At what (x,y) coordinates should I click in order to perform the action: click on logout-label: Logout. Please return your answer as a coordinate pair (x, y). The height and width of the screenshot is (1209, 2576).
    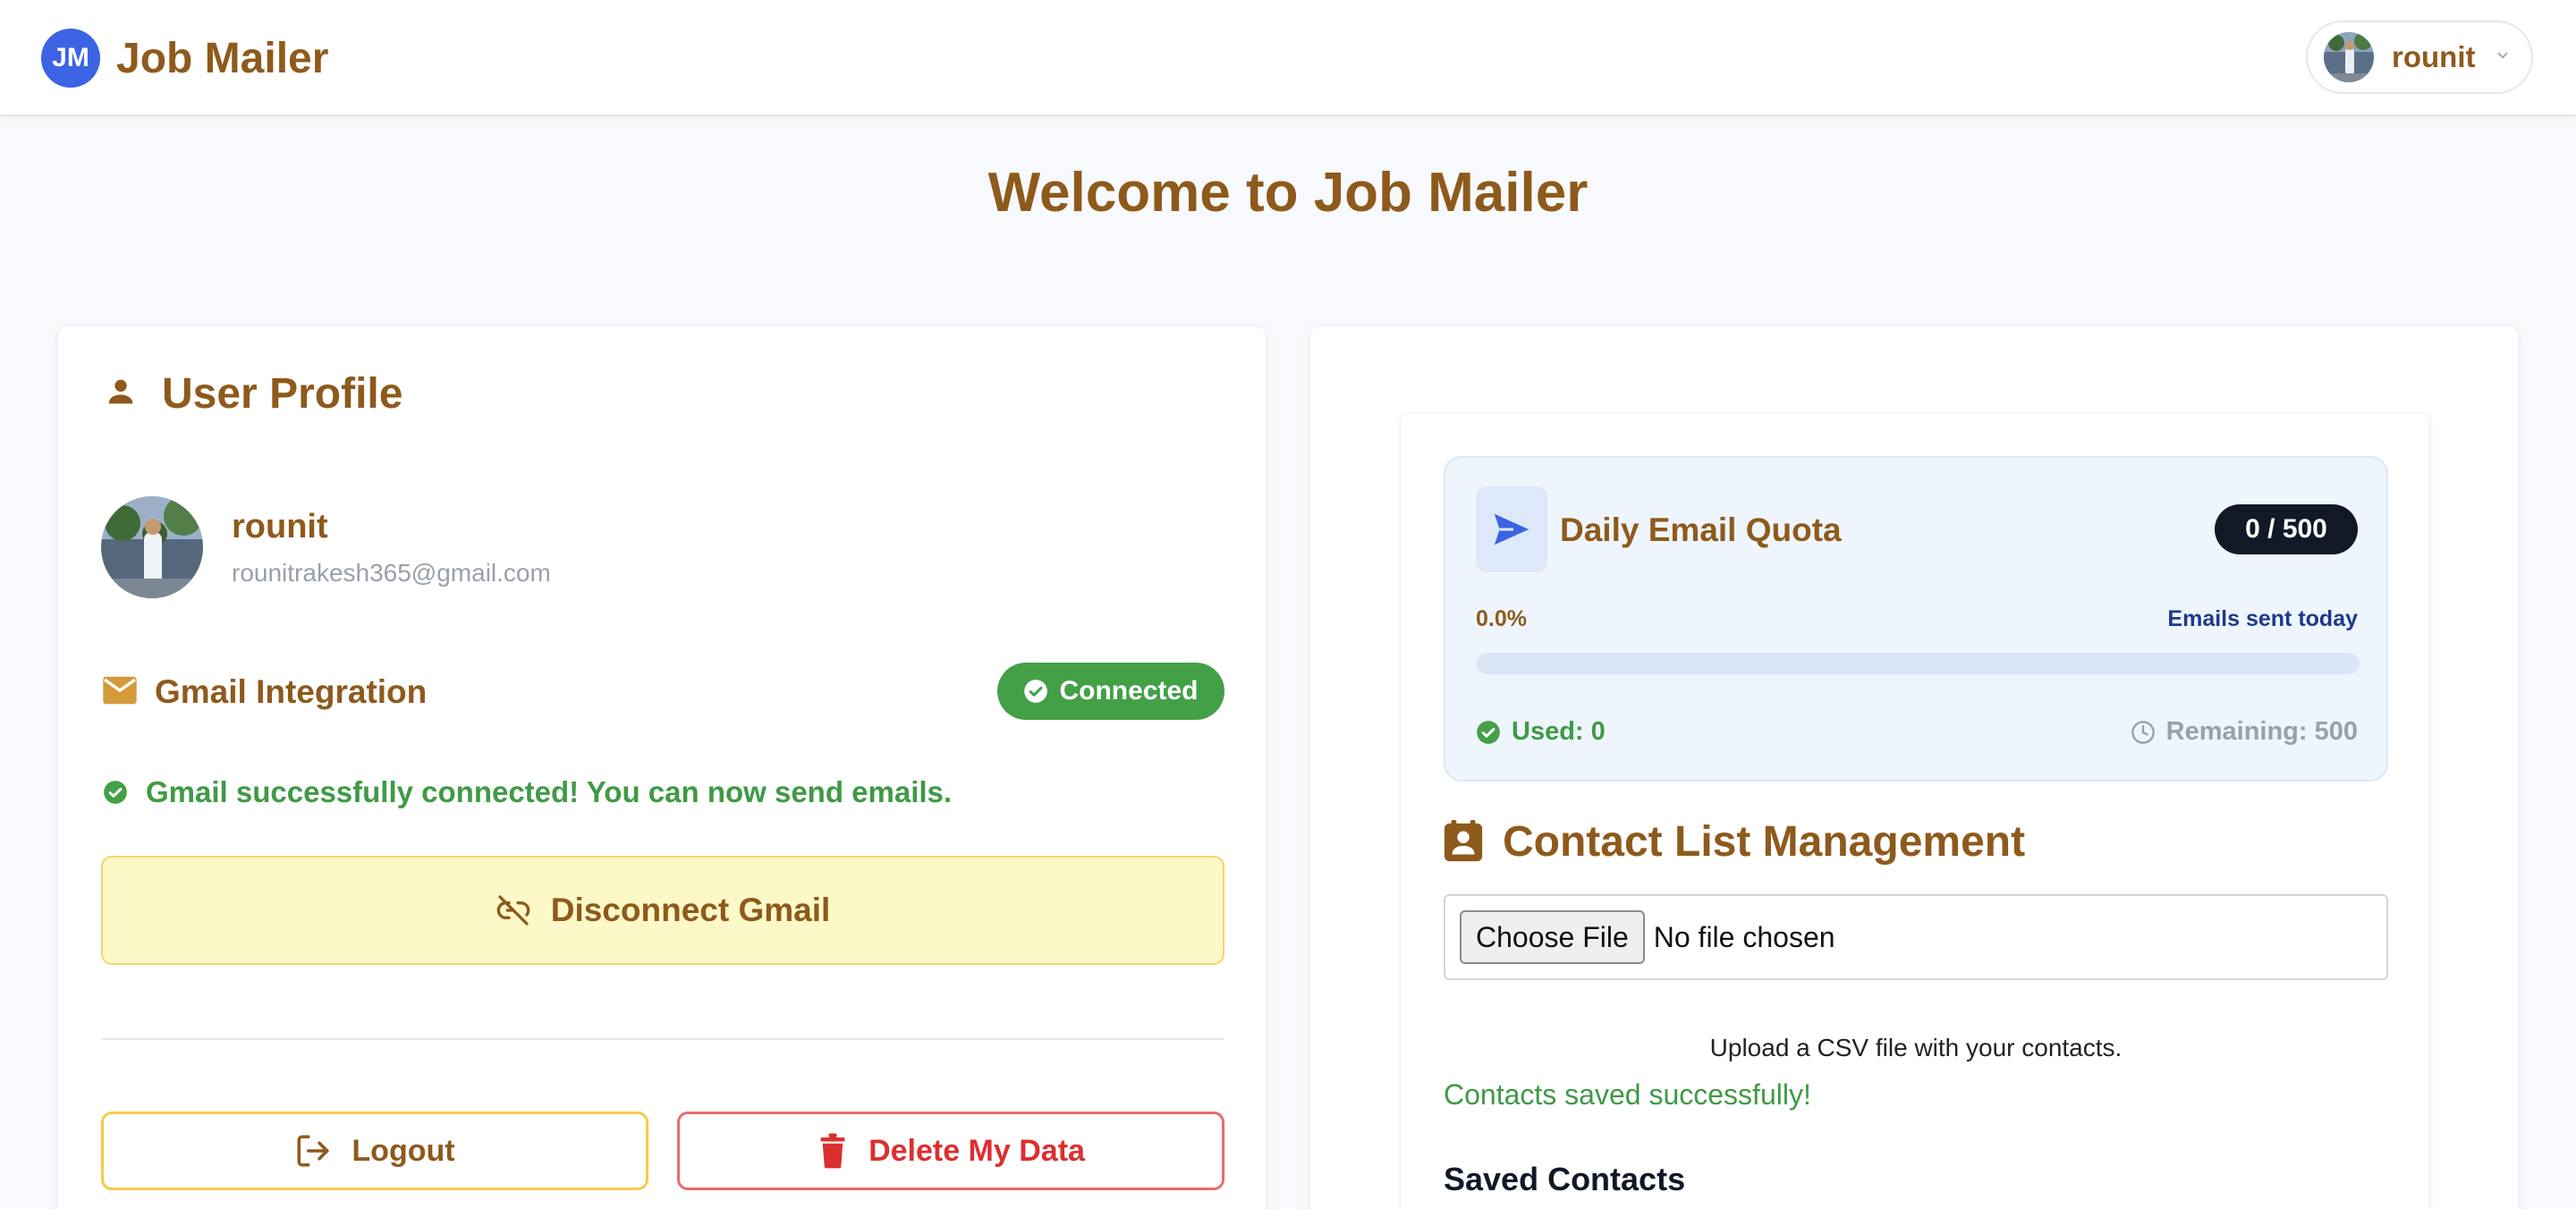
    Looking at the image, I should click on (403, 1150).